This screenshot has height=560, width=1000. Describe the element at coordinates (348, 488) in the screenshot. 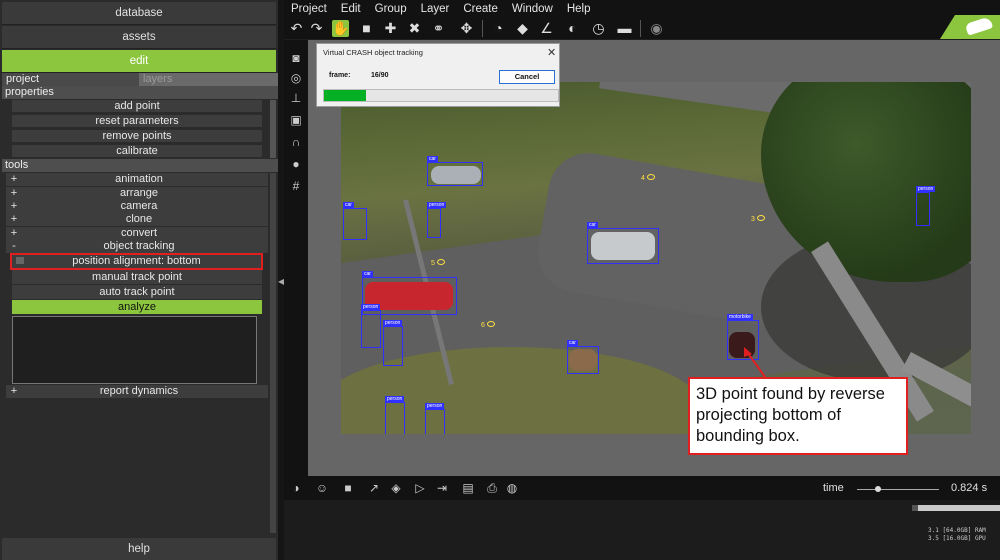

I see `box-icon: ■` at that location.